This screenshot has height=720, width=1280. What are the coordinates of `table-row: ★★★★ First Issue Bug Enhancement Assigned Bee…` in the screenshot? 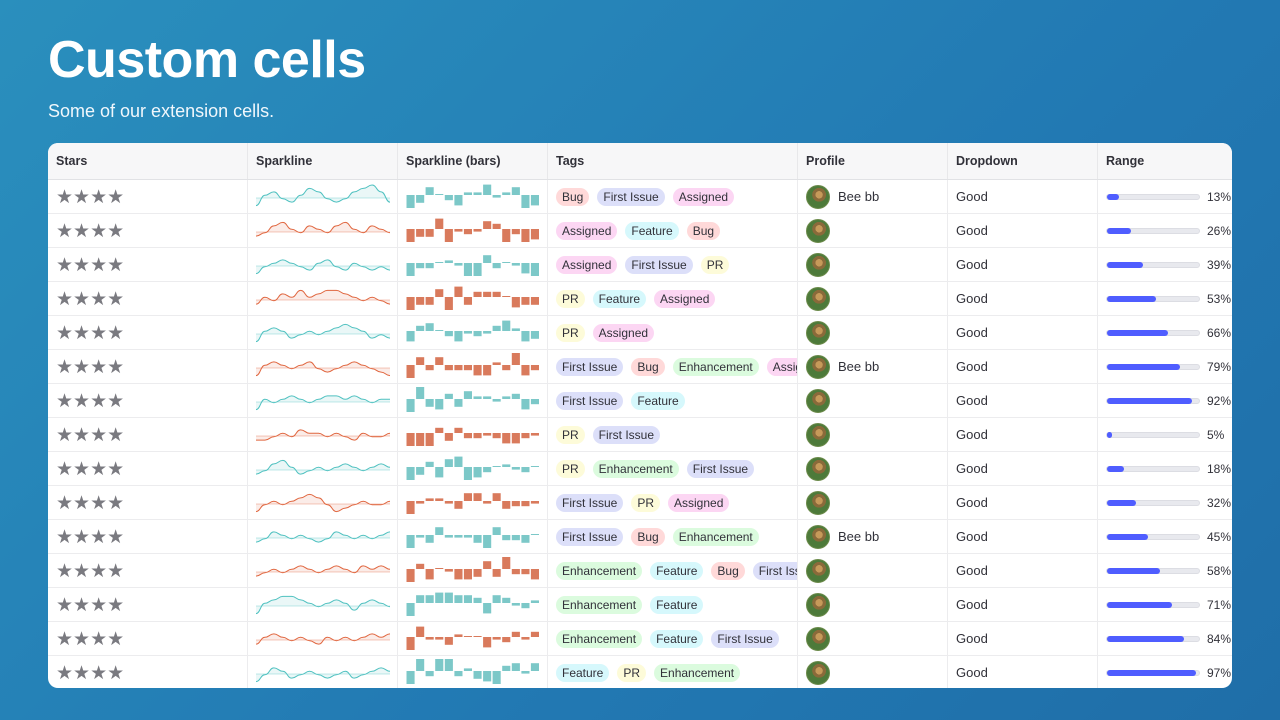 It's located at (640, 367).